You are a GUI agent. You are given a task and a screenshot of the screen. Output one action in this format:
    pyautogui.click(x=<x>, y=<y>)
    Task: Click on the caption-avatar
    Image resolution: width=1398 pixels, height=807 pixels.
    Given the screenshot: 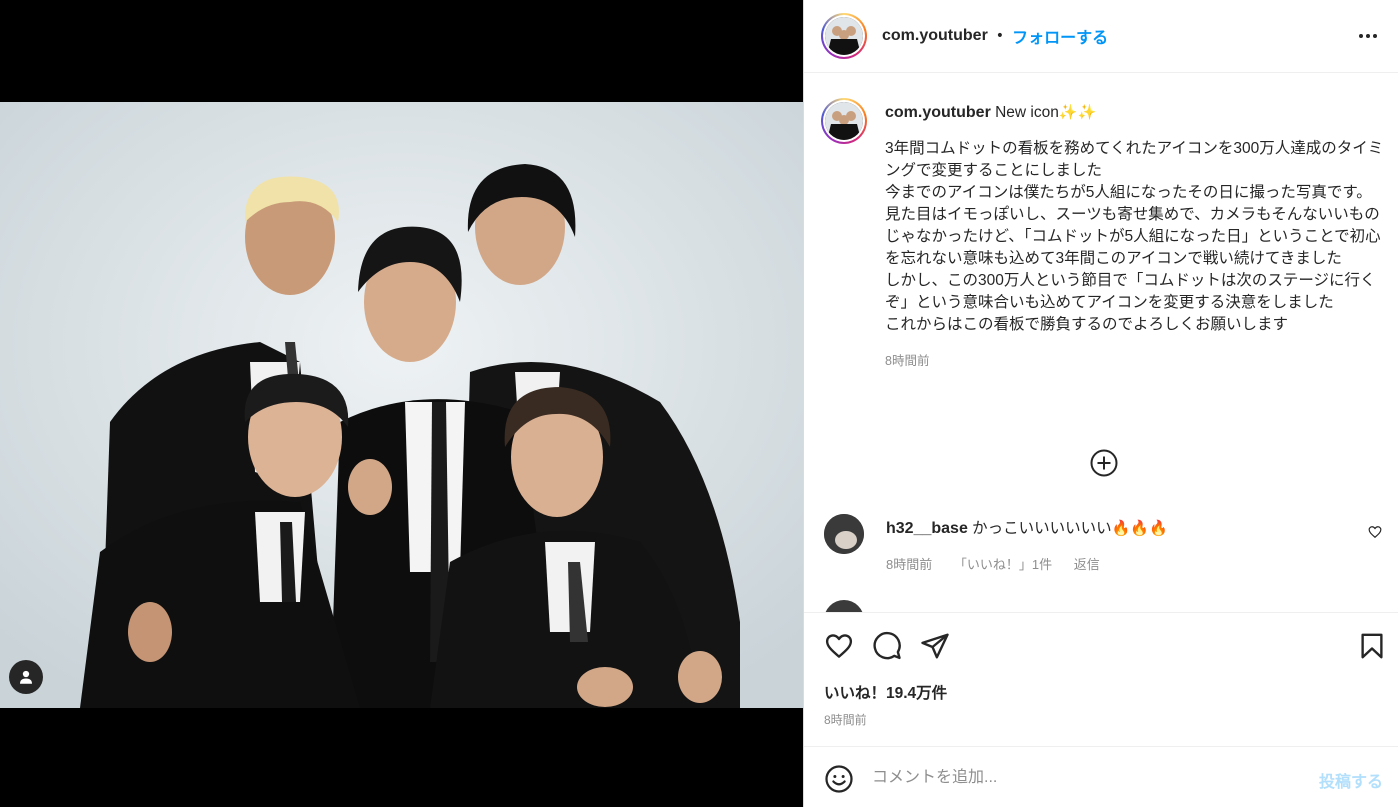 What is the action you would take?
    pyautogui.click(x=844, y=121)
    